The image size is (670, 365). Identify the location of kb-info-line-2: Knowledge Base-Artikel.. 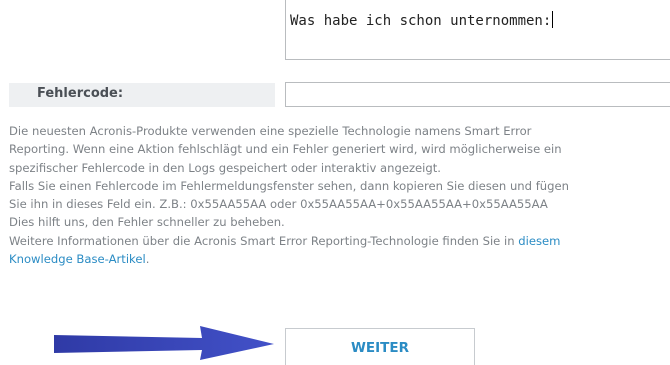
(339, 259).